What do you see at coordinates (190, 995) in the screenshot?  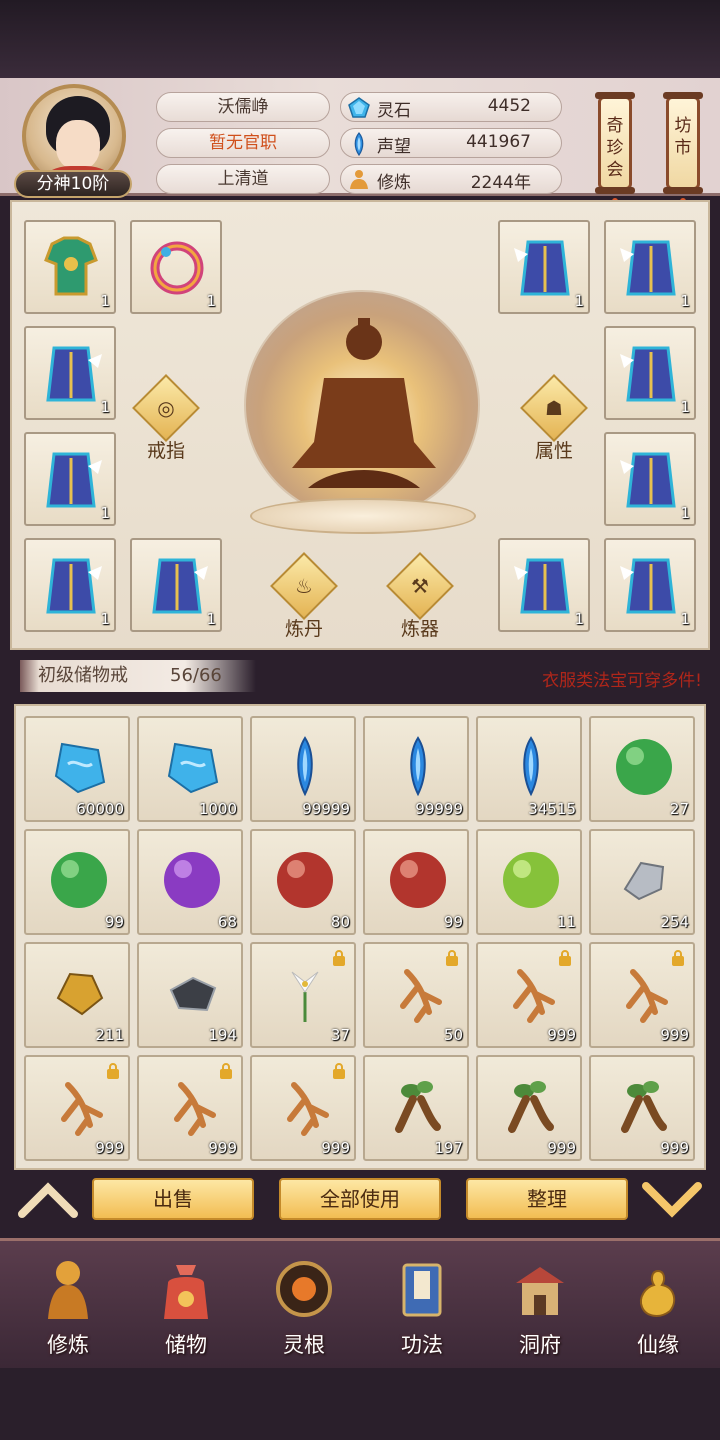 I see `inventory-item: 194` at bounding box center [190, 995].